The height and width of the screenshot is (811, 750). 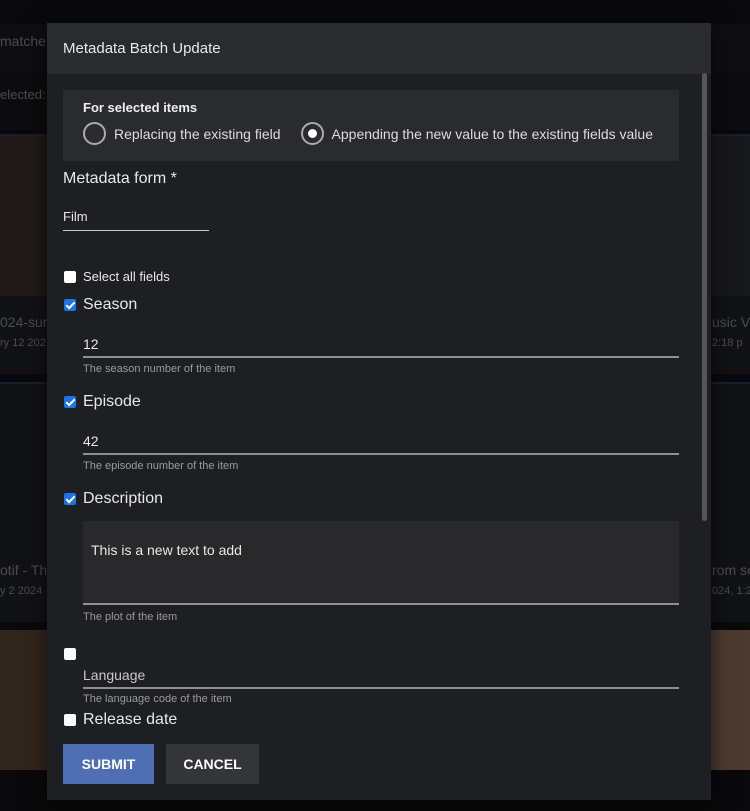 What do you see at coordinates (381, 347) in the screenshot?
I see `season-input: 12` at bounding box center [381, 347].